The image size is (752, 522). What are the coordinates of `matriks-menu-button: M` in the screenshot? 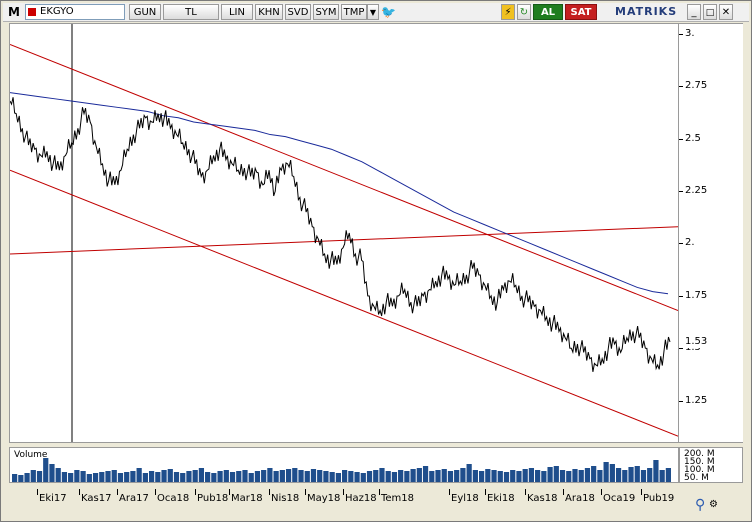 It's located at (14, 12).